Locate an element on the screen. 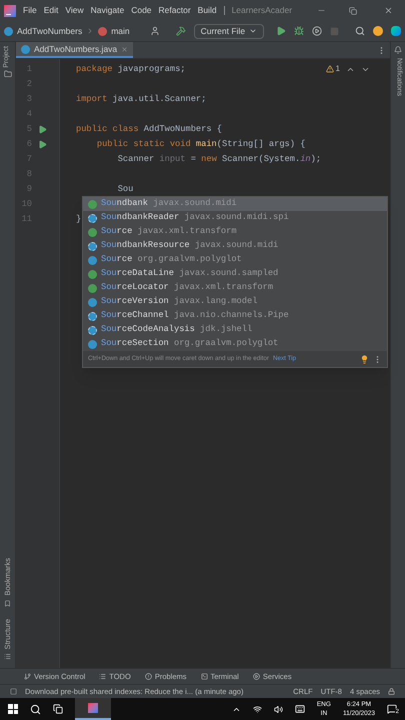 This screenshot has width=405, height=720. run-config-dropdown: Current File is located at coordinates (229, 31).